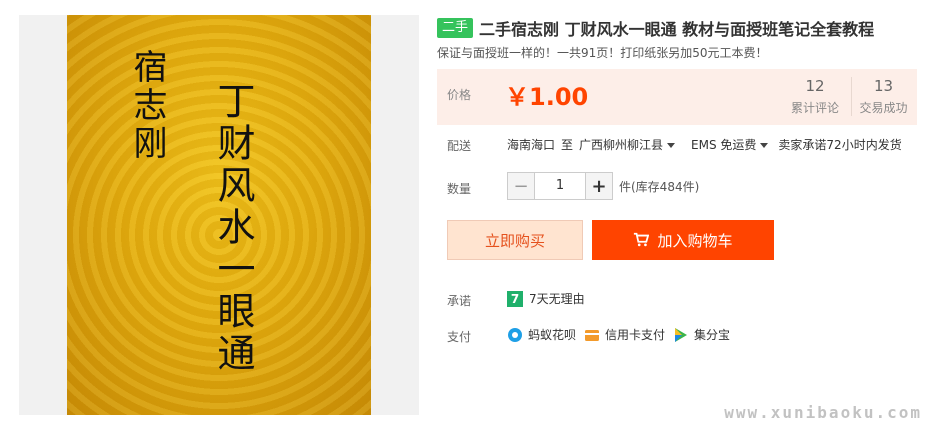  I want to click on guarantee-item: 7 7天无理由, so click(546, 298).